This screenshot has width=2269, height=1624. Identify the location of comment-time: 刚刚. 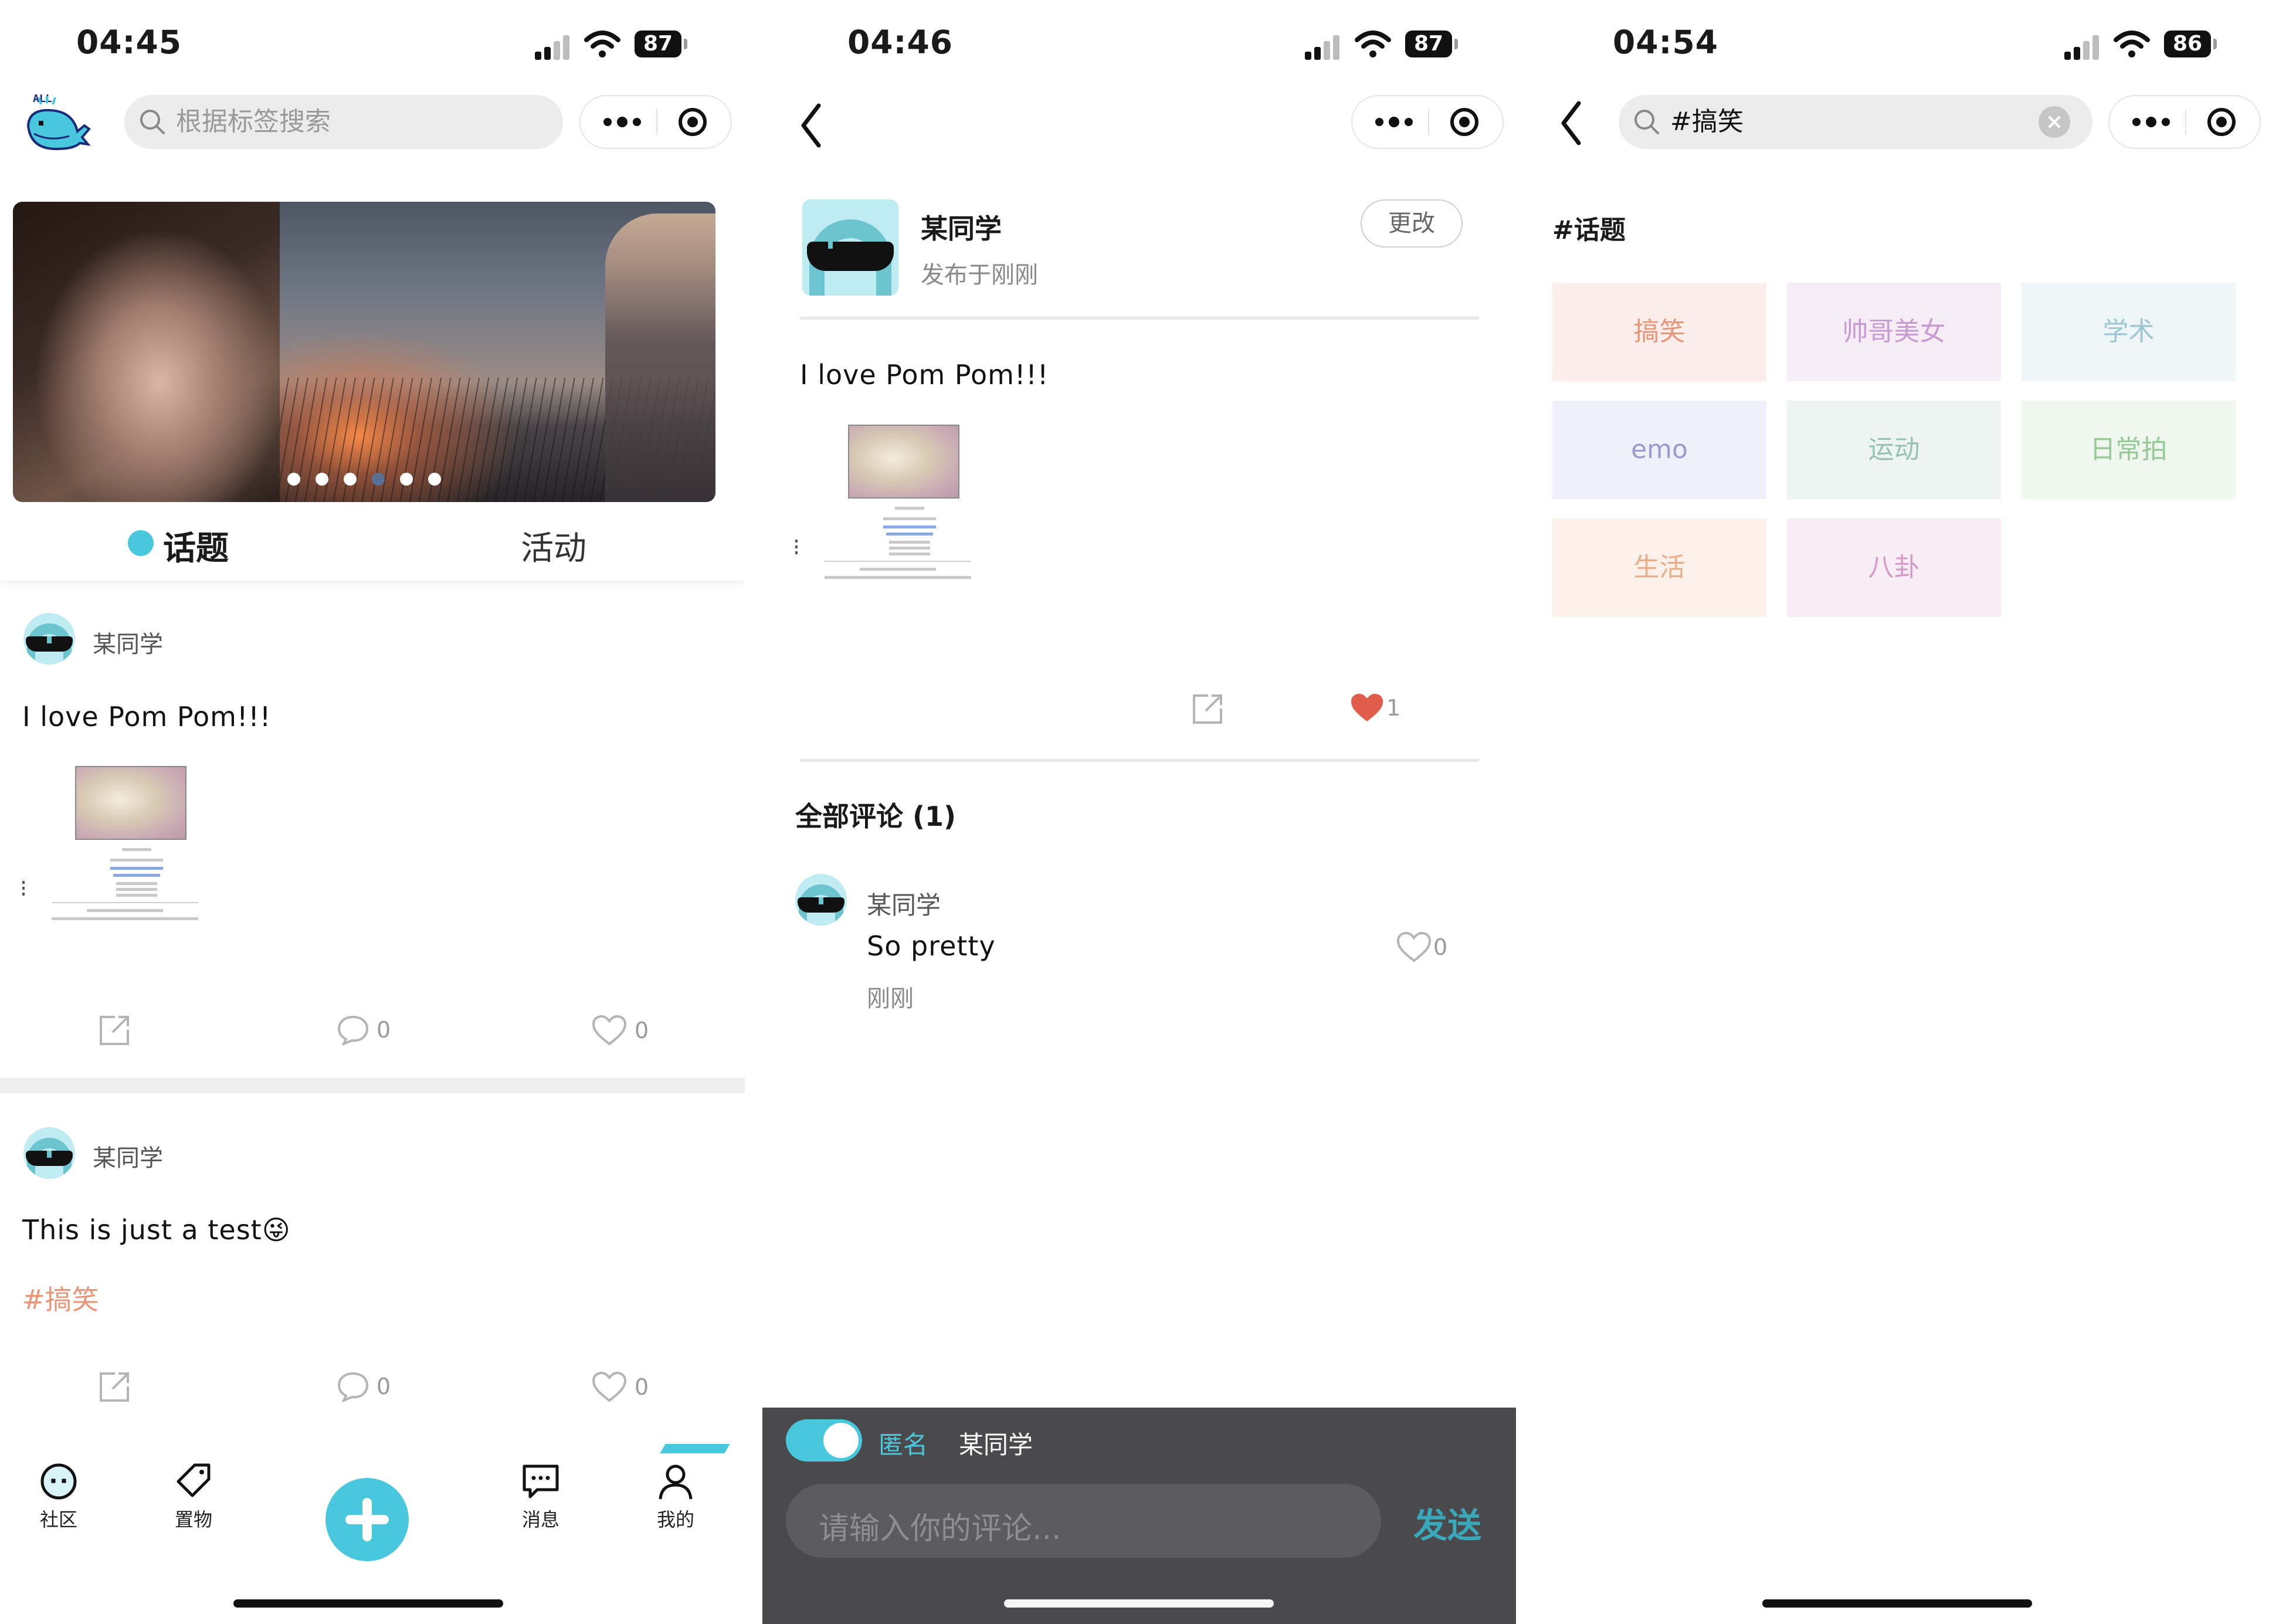
(891, 998).